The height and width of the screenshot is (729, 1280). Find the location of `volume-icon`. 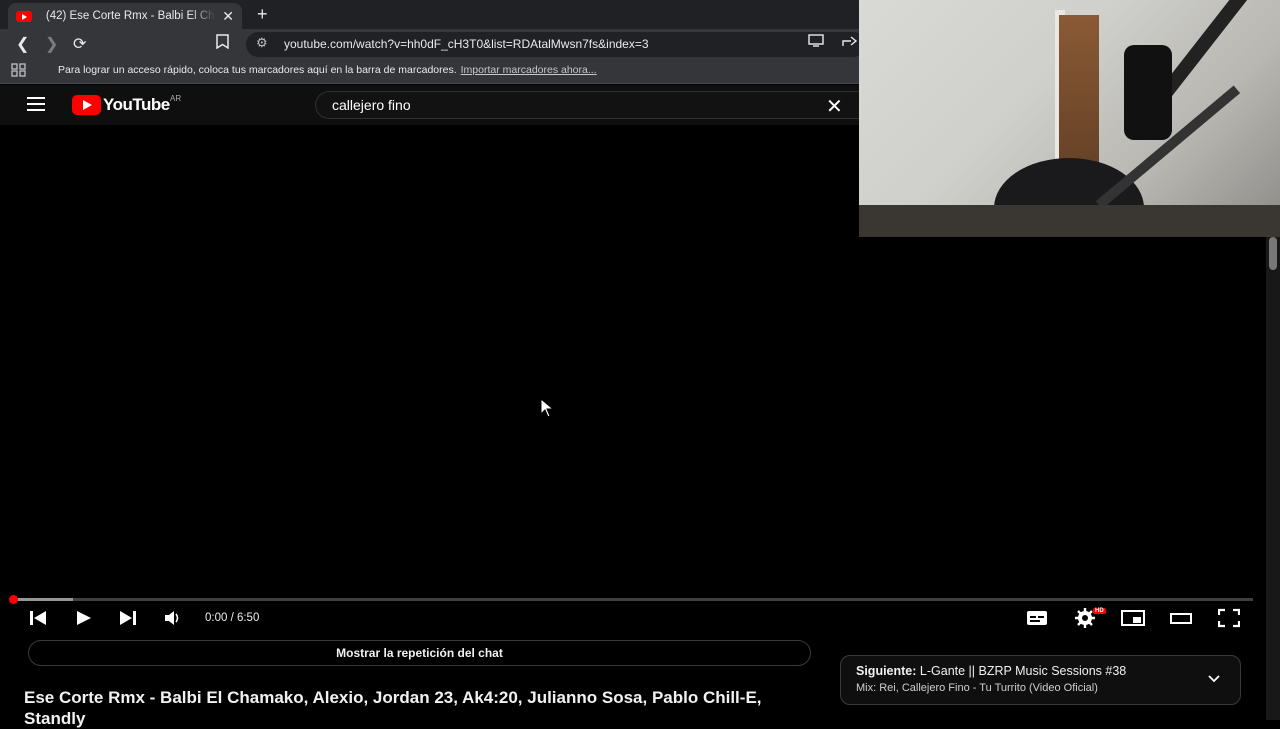

volume-icon is located at coordinates (173, 620).